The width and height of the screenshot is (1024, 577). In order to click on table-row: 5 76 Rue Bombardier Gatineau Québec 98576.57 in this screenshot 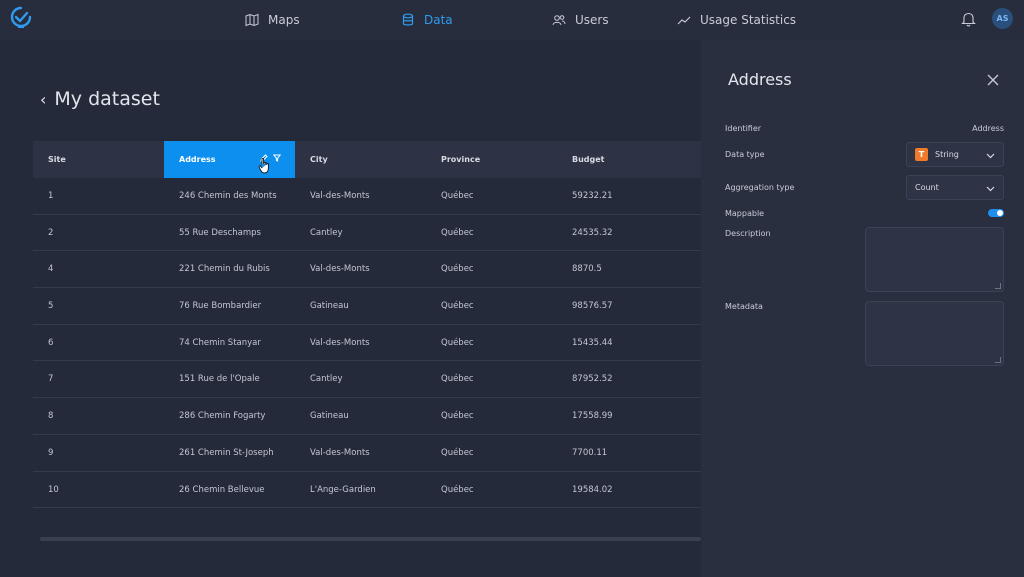, I will do `click(367, 306)`.